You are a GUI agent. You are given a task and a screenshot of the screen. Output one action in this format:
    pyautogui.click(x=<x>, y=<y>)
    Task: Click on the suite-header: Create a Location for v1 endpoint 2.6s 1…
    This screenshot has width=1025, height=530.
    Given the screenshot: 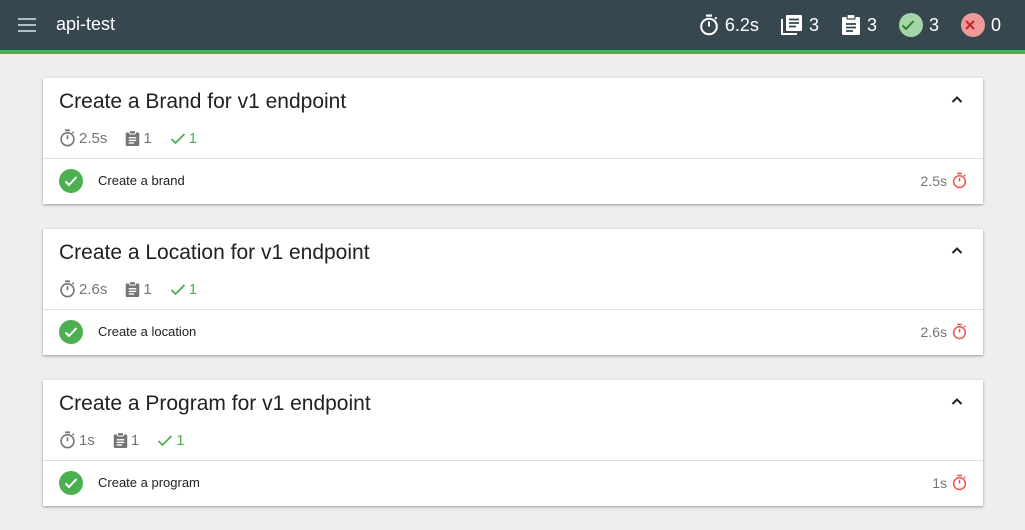 What is the action you would take?
    pyautogui.click(x=513, y=269)
    